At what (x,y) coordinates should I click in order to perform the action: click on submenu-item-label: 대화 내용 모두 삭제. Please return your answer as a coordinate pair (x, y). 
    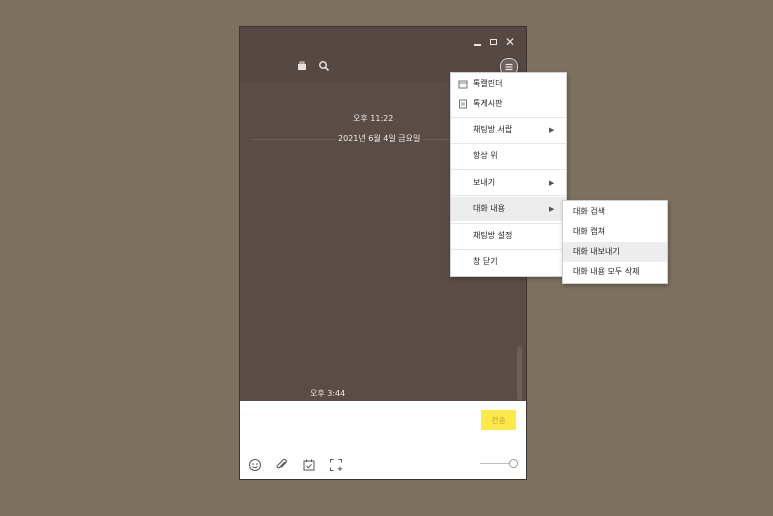
    Looking at the image, I should click on (606, 271).